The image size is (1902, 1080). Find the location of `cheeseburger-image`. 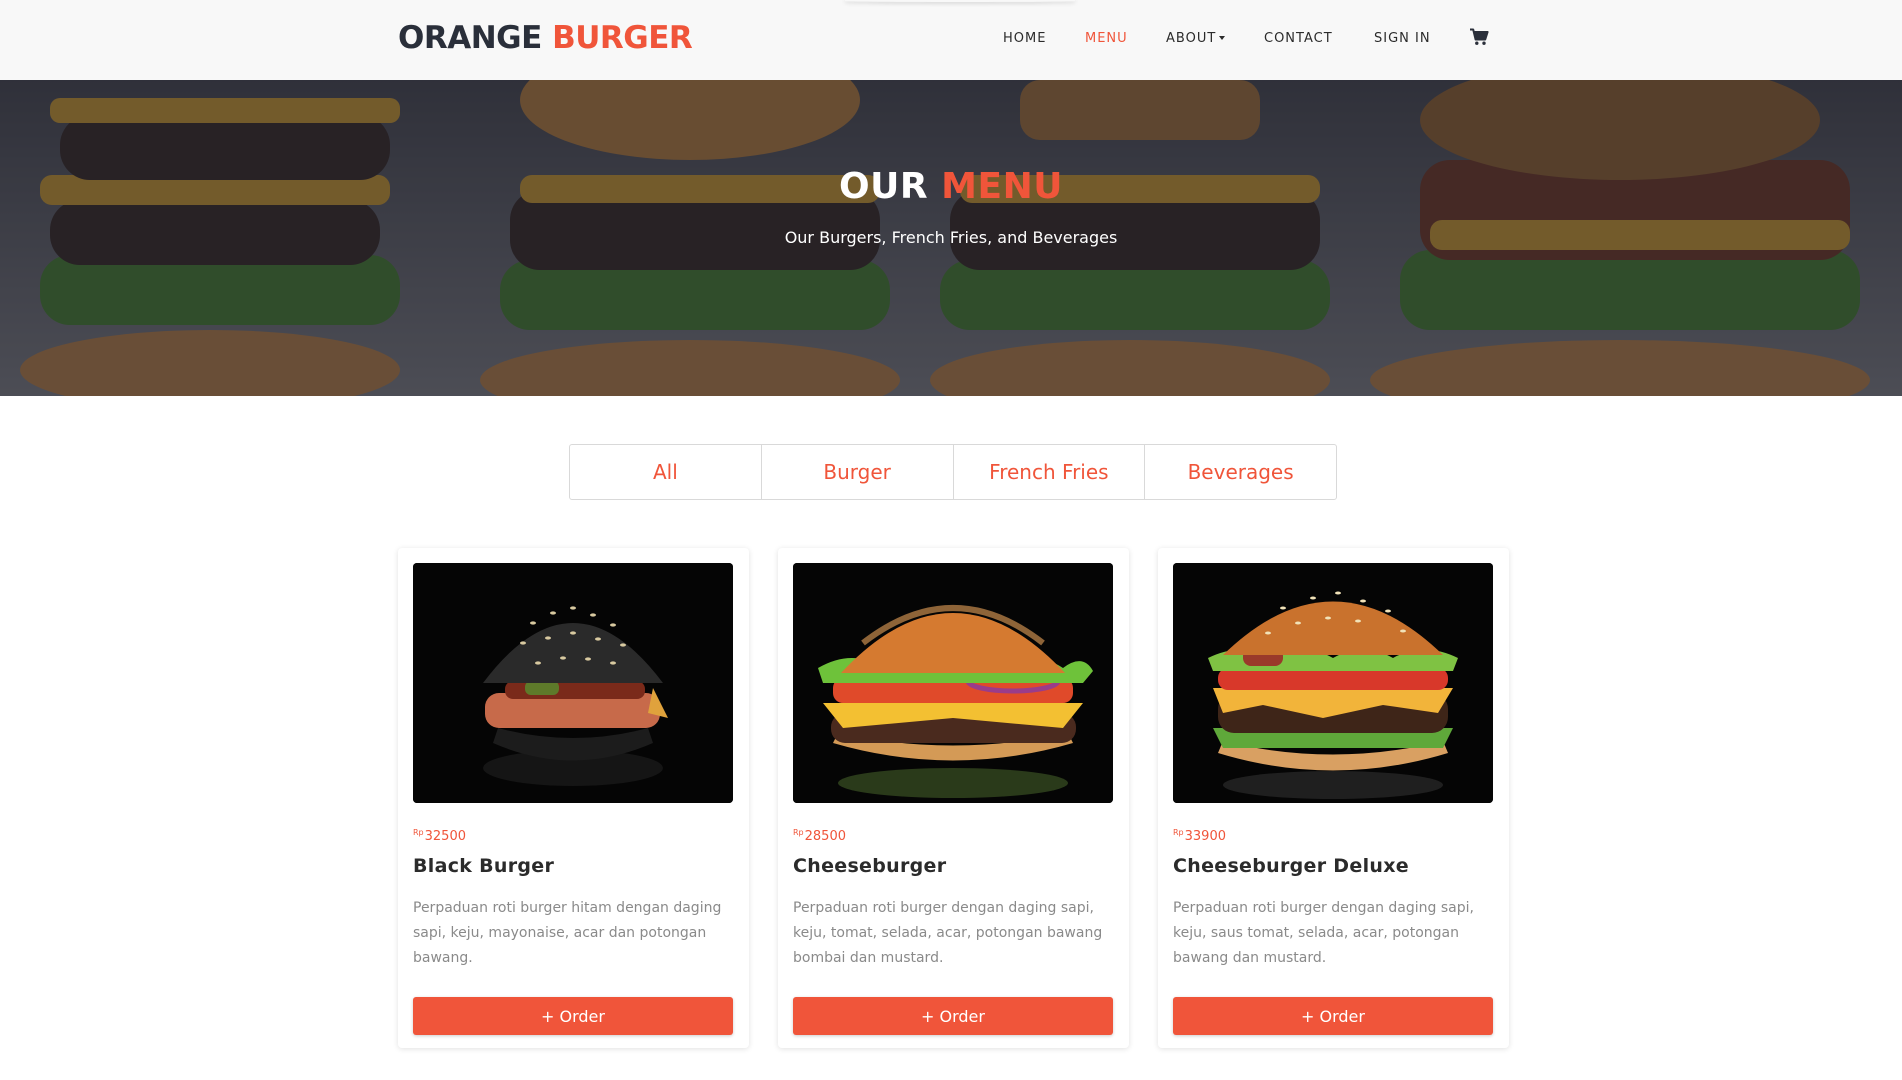

cheeseburger-image is located at coordinates (953, 683).